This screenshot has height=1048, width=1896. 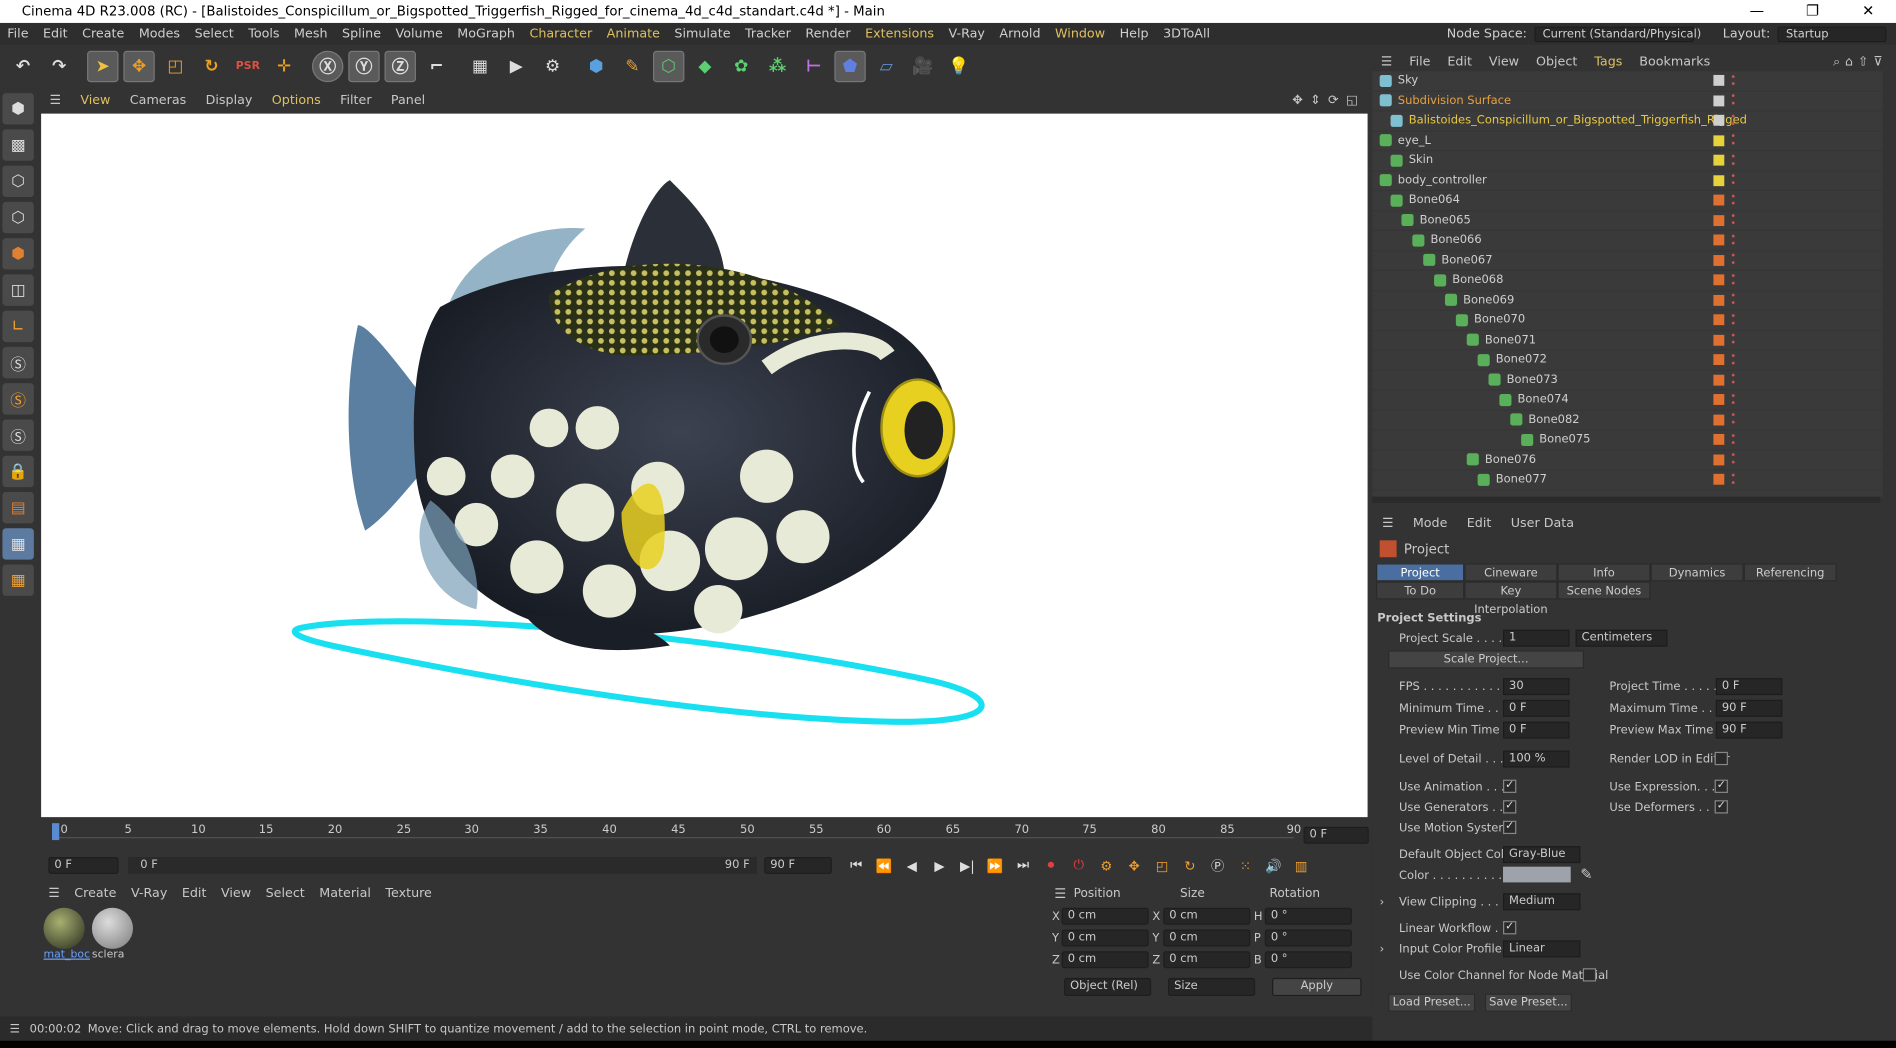 I want to click on object-tree-row: Bone069 • •, so click(x=1627, y=301).